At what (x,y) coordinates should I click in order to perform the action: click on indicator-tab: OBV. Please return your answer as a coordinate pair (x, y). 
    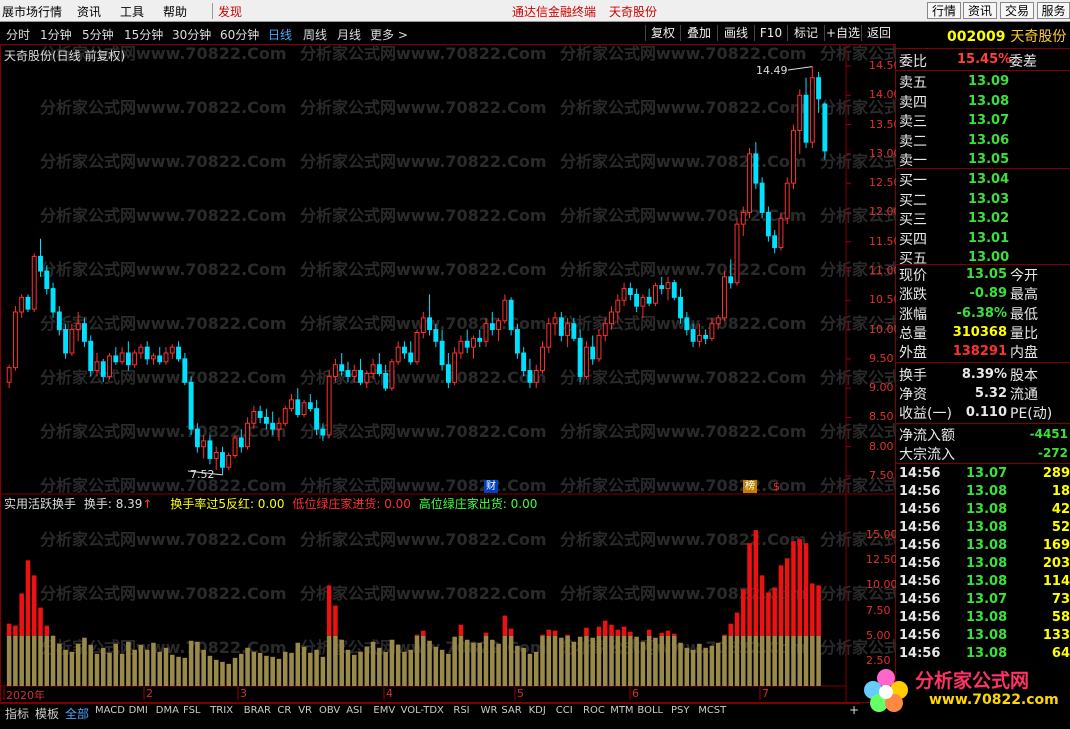
    Looking at the image, I should click on (329, 710).